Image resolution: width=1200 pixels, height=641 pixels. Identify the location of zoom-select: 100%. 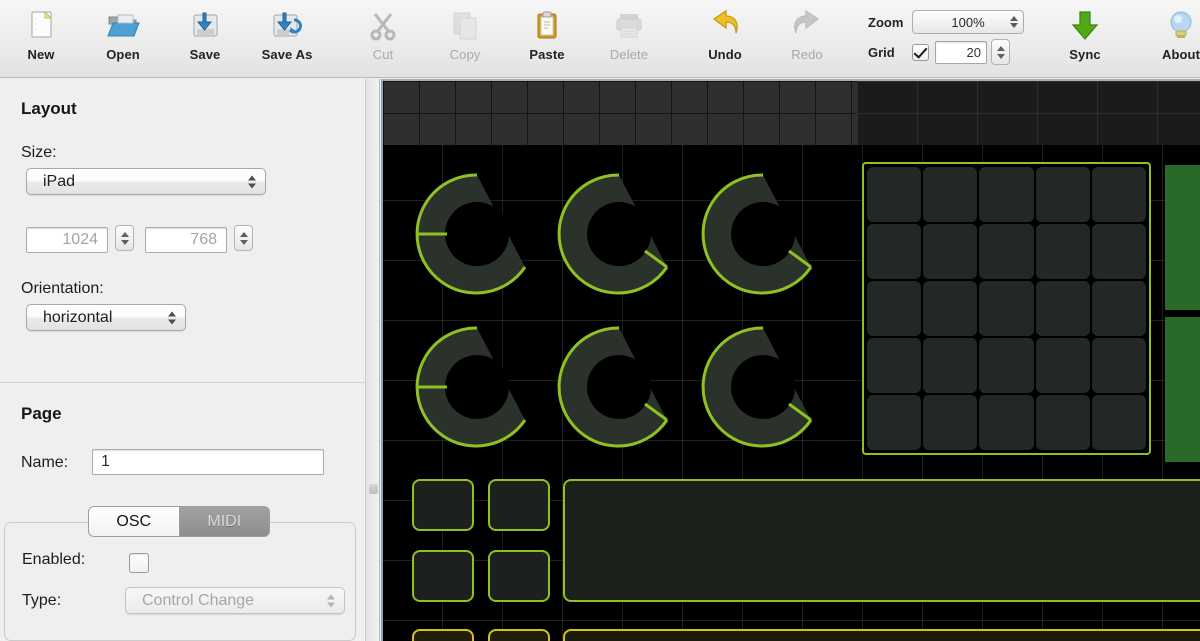
(968, 22).